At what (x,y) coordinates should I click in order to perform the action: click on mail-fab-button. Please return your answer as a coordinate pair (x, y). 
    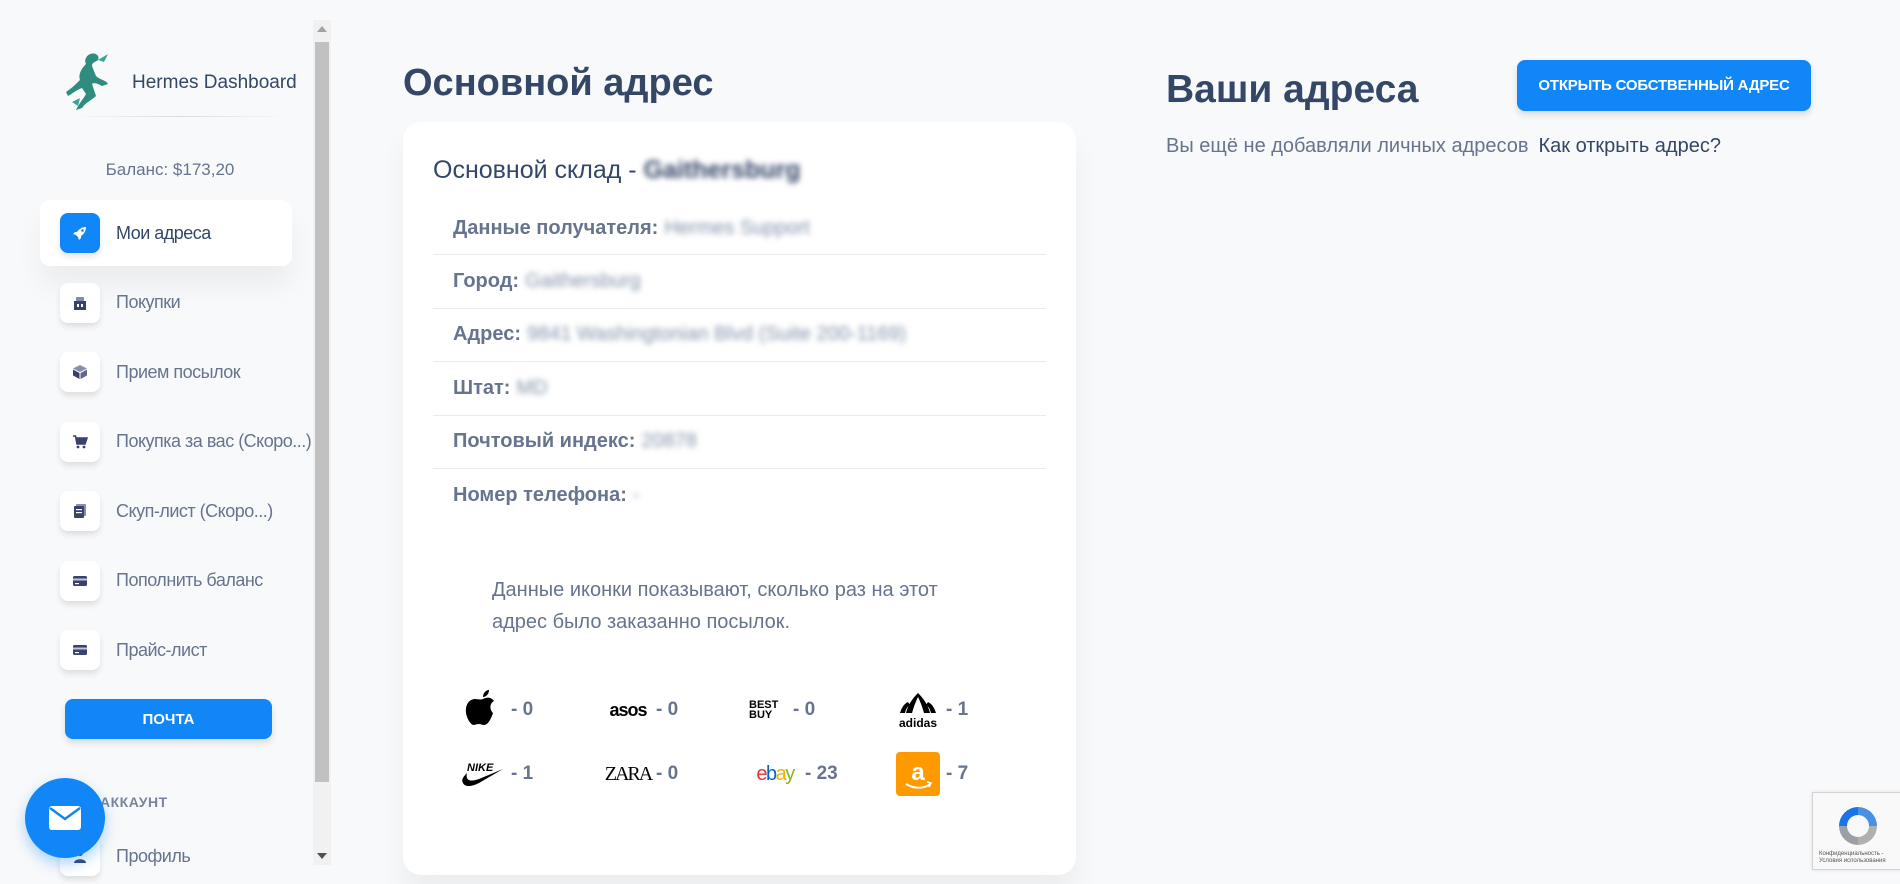
    Looking at the image, I should click on (65, 818).